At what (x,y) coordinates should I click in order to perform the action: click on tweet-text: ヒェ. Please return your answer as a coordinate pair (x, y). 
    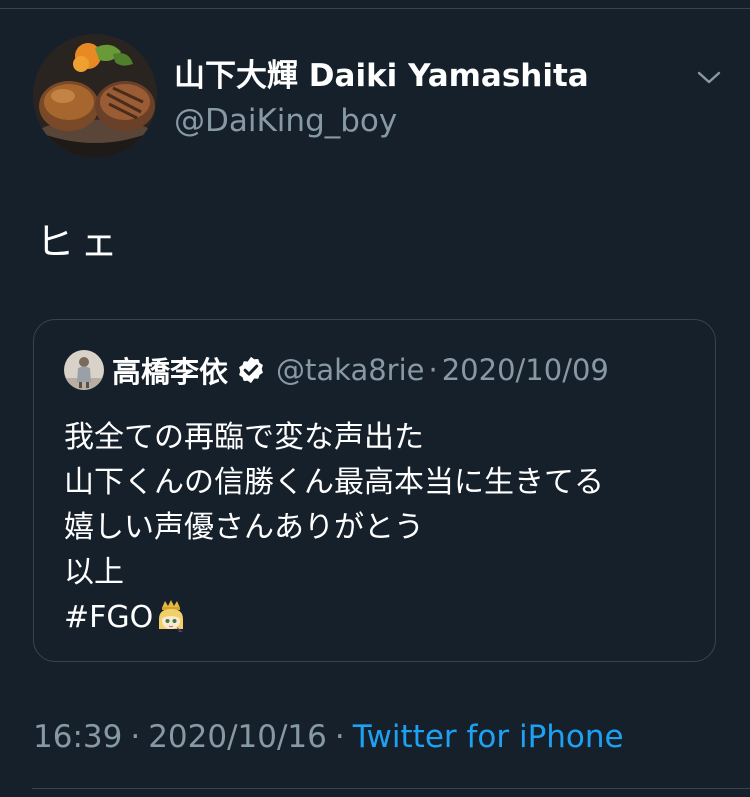
    Looking at the image, I should click on (80, 242).